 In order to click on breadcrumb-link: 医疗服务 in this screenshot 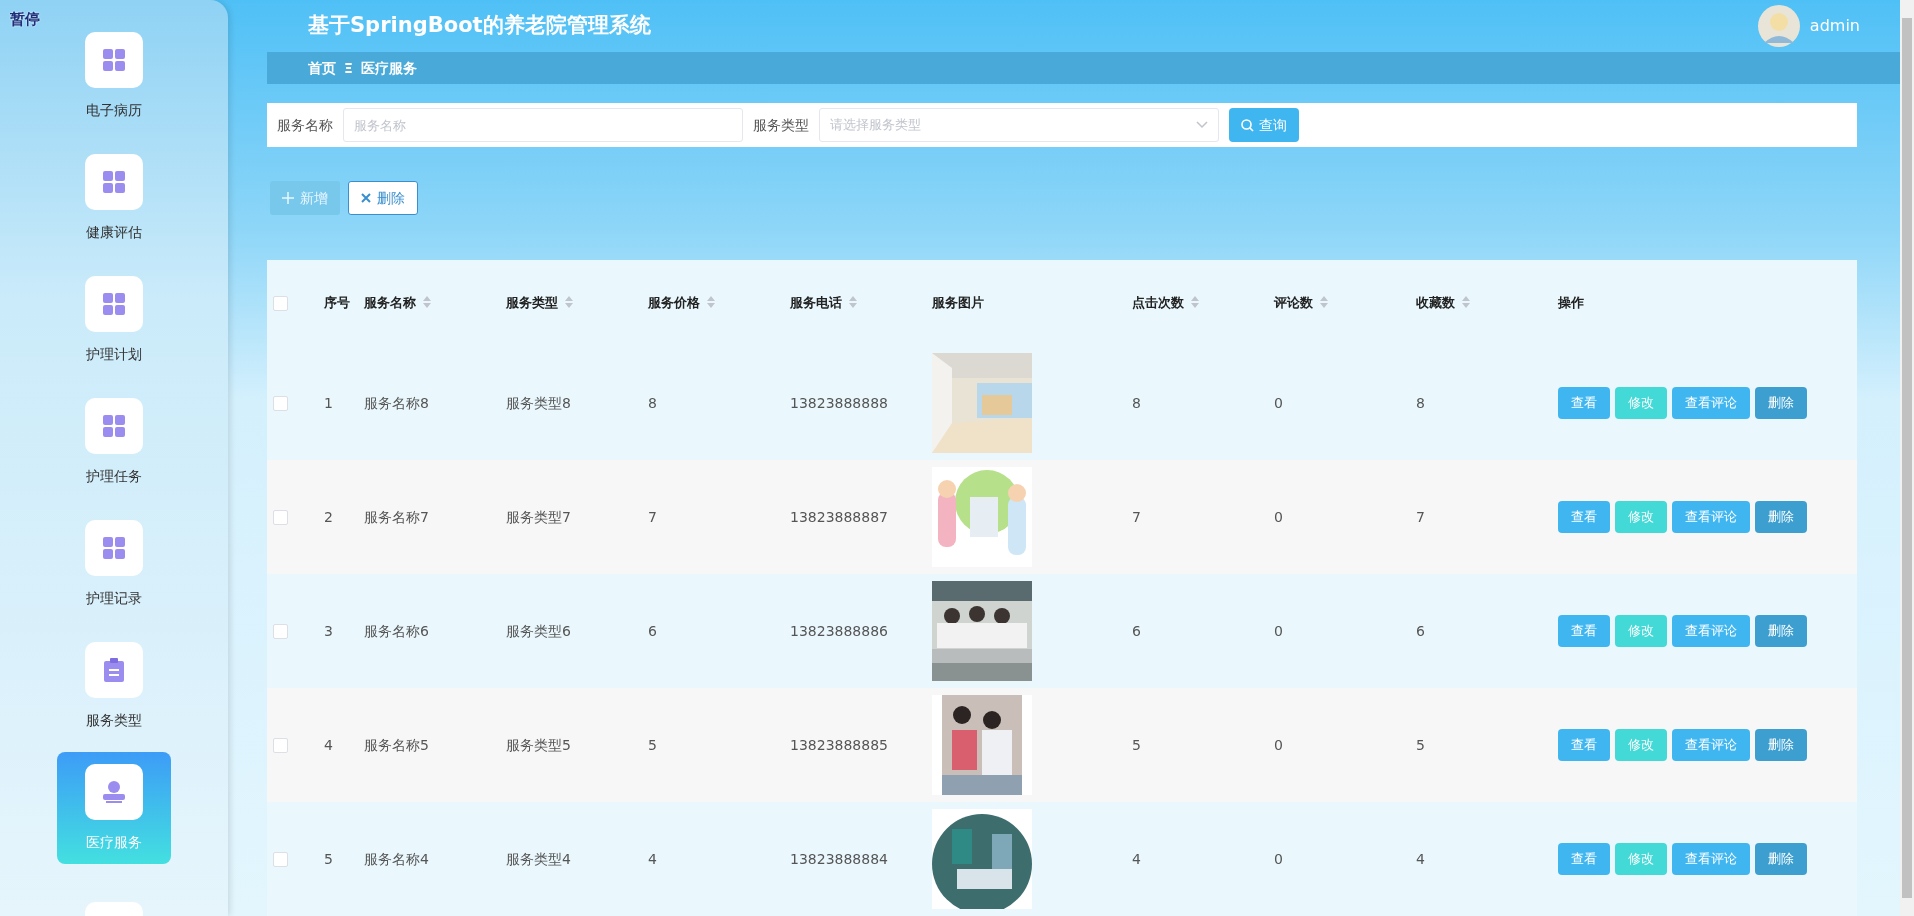, I will do `click(388, 68)`.